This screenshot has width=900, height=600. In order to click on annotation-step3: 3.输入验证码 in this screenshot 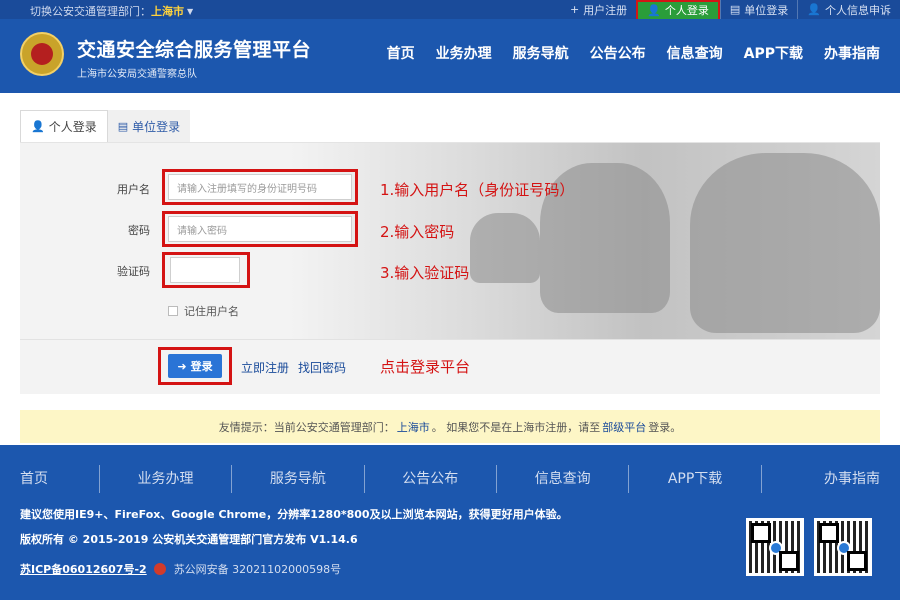, I will do `click(425, 273)`.